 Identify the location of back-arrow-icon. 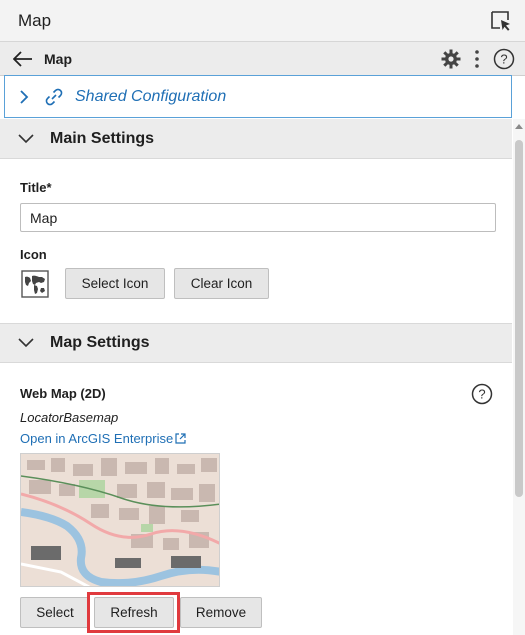
(23, 59).